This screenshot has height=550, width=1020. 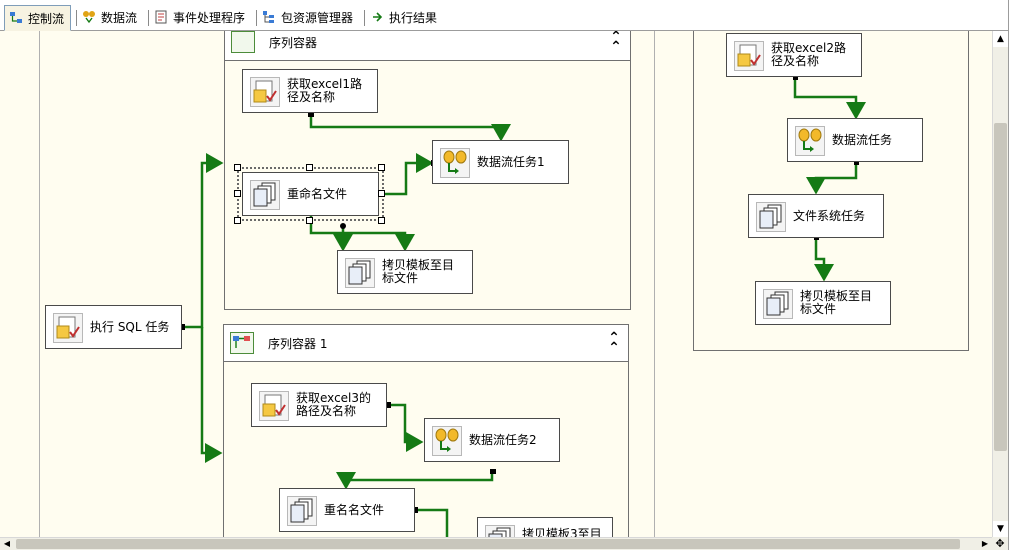 What do you see at coordinates (119, 17) in the screenshot?
I see `tab-label: 数据流` at bounding box center [119, 17].